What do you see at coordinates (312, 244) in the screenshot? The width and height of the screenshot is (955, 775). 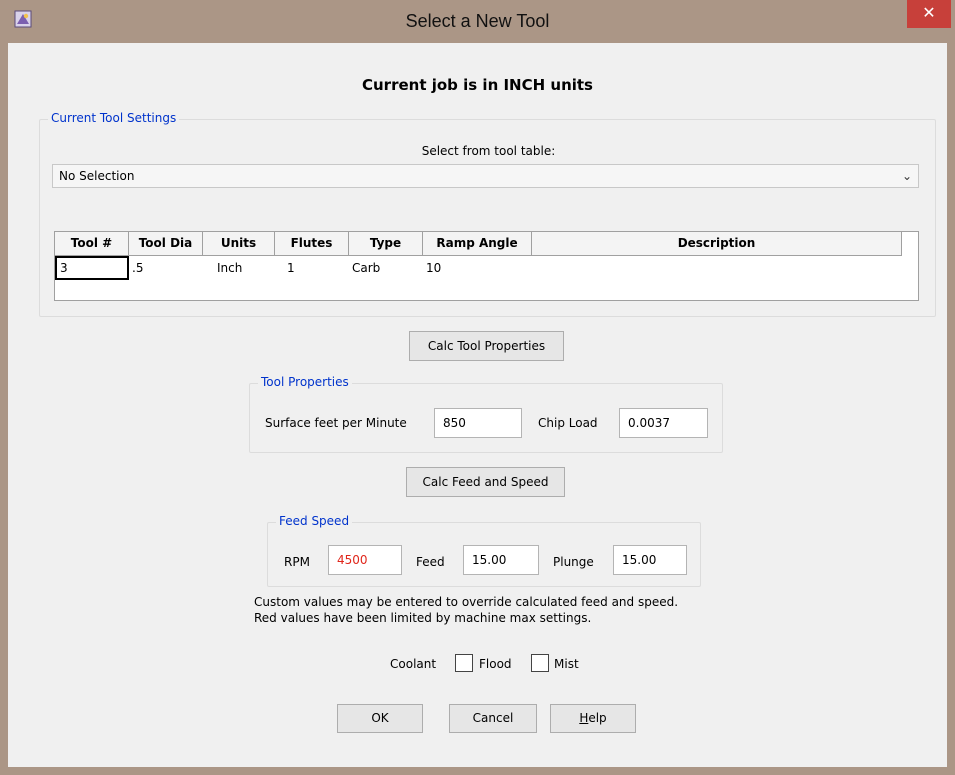 I see `column-header-flutes: Flutes` at bounding box center [312, 244].